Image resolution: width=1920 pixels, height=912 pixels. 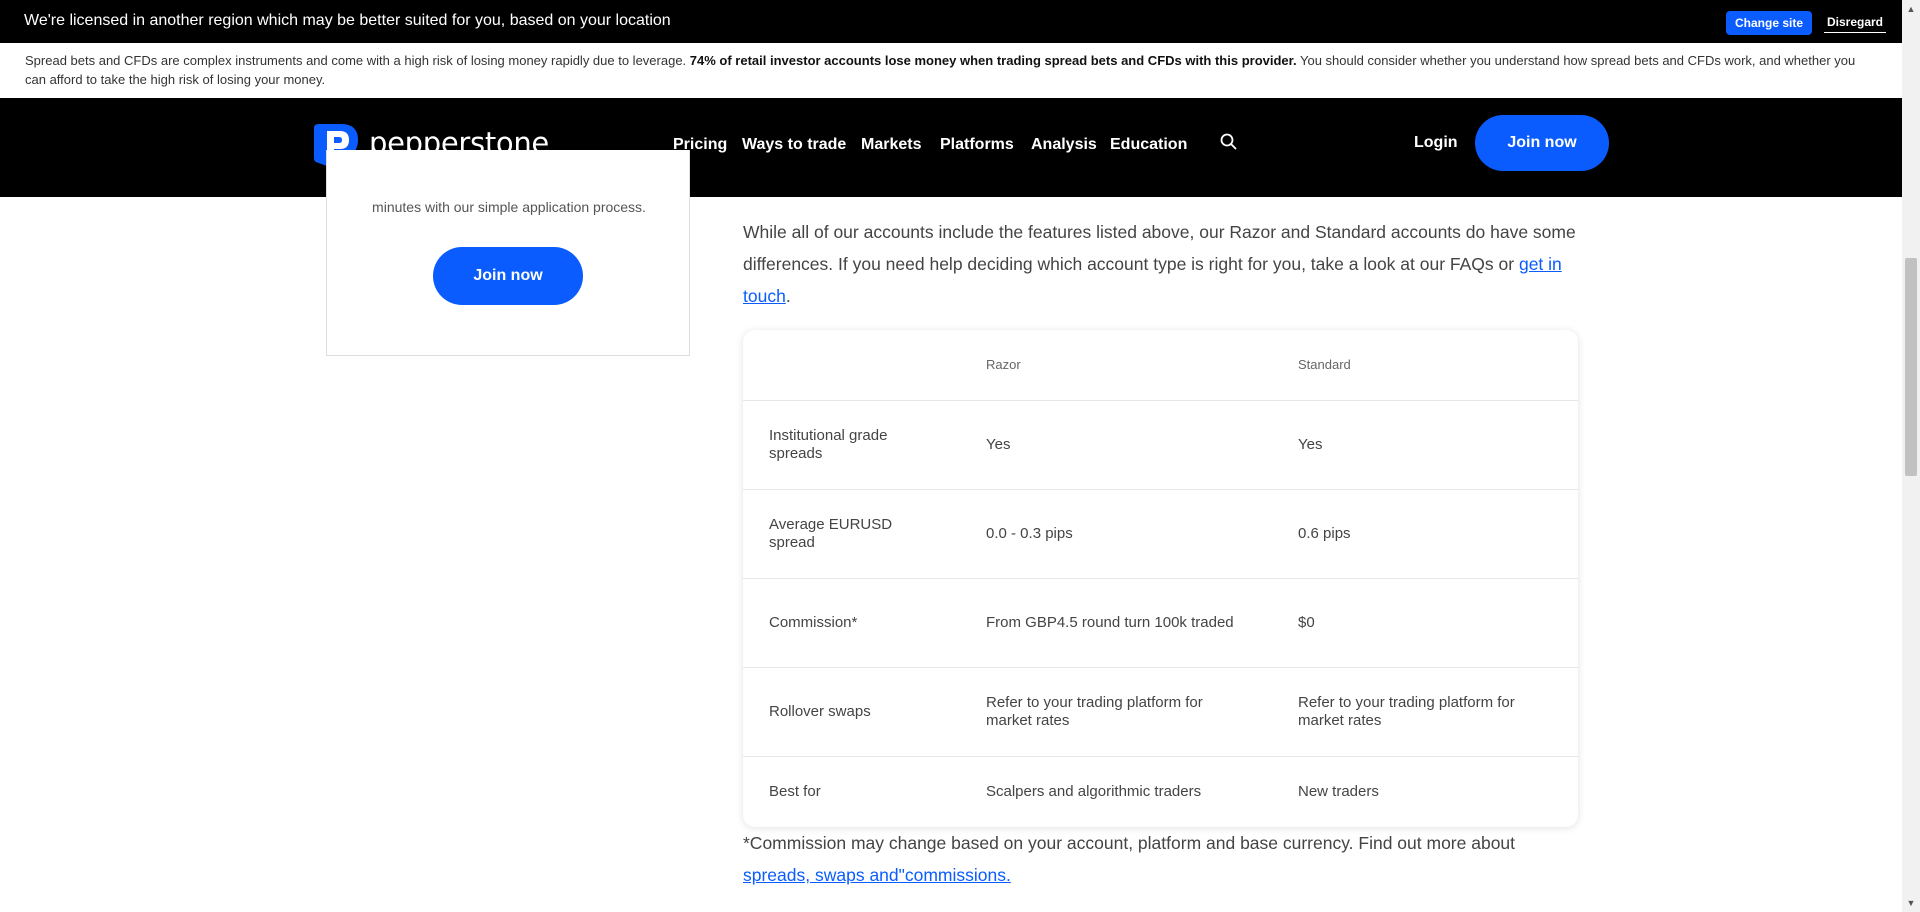 I want to click on scroll-thumb, so click(x=1911, y=367).